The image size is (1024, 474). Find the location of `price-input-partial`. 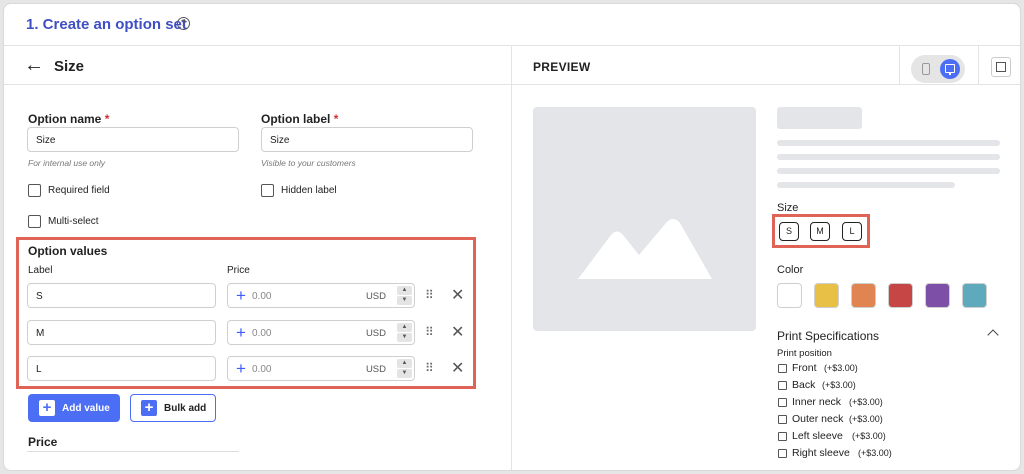

price-input-partial is located at coordinates (133, 453).